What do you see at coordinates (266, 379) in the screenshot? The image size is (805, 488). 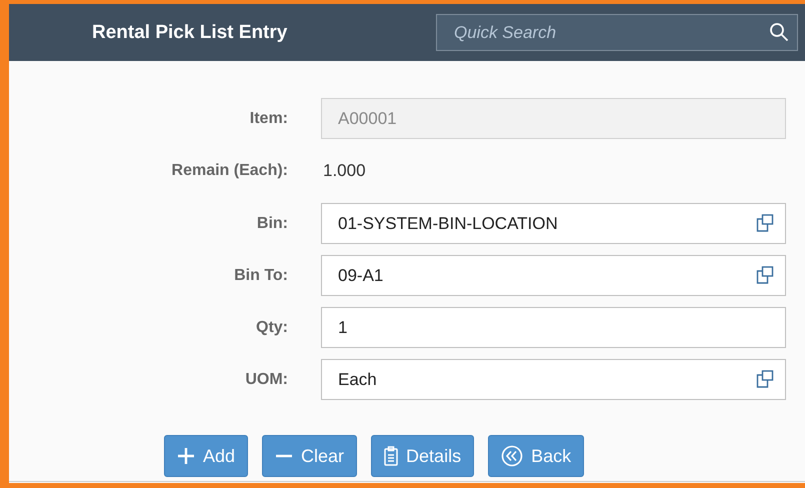 I see `field-label: UOM:` at bounding box center [266, 379].